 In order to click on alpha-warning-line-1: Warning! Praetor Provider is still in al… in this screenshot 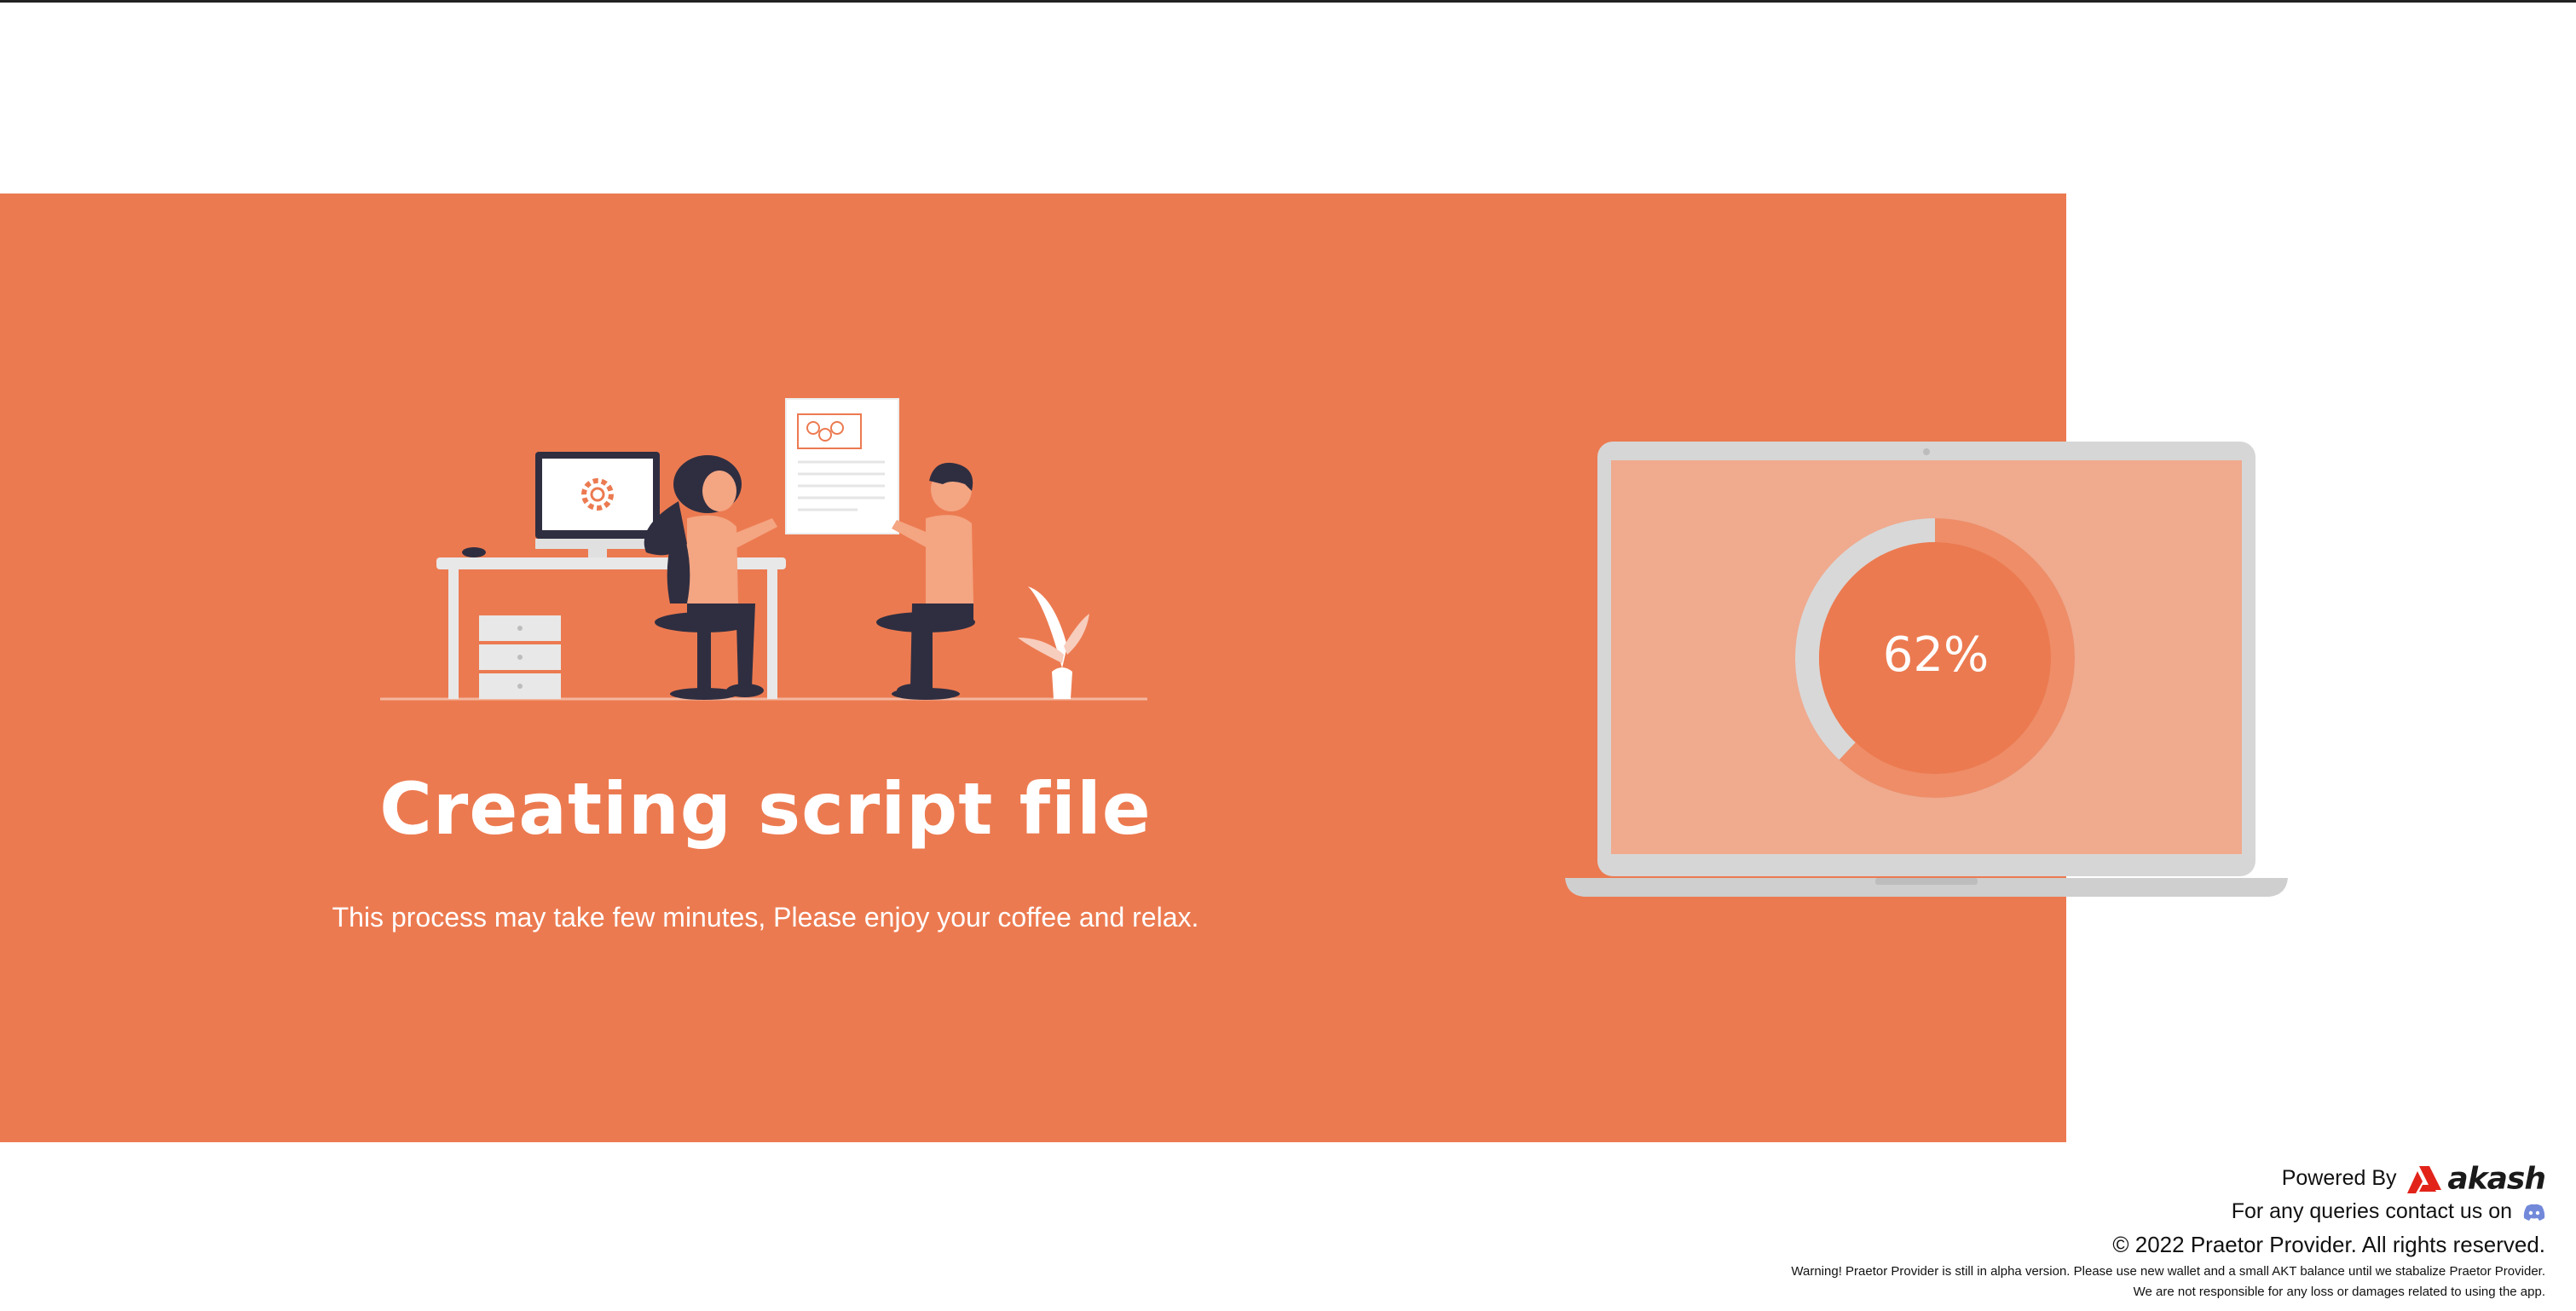, I will do `click(2168, 1271)`.